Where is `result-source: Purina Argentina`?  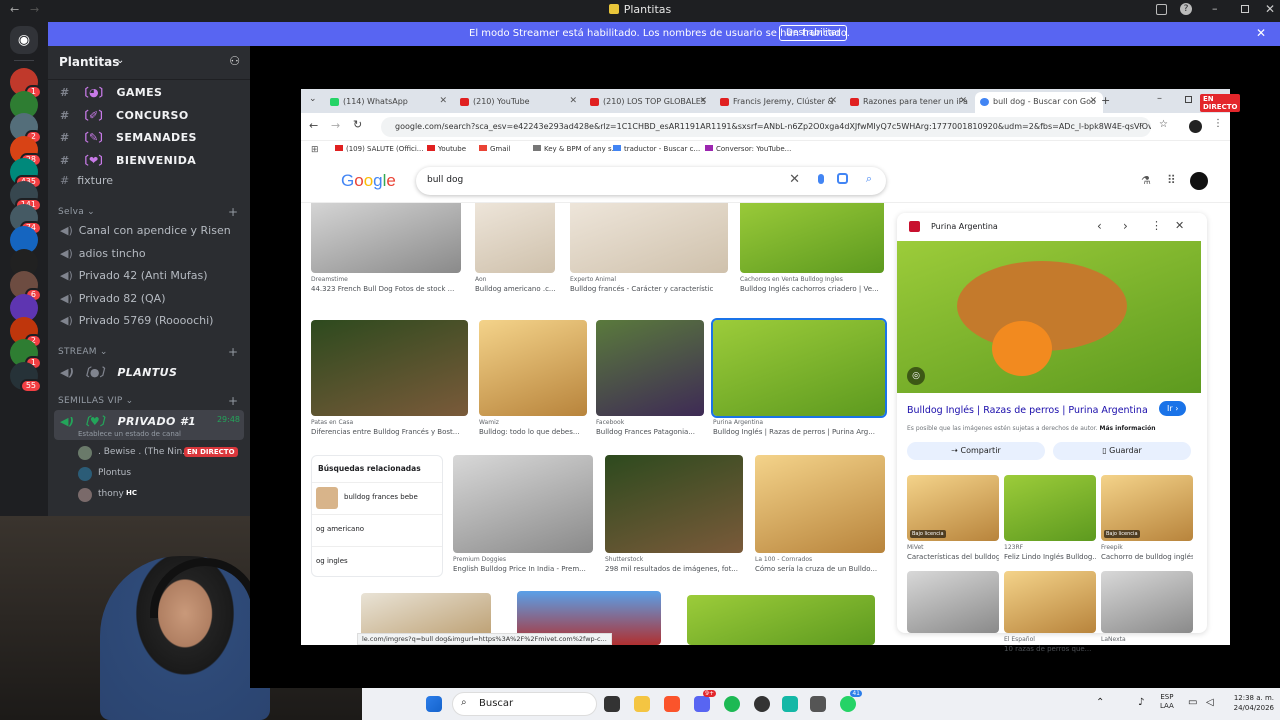 result-source: Purina Argentina is located at coordinates (738, 422).